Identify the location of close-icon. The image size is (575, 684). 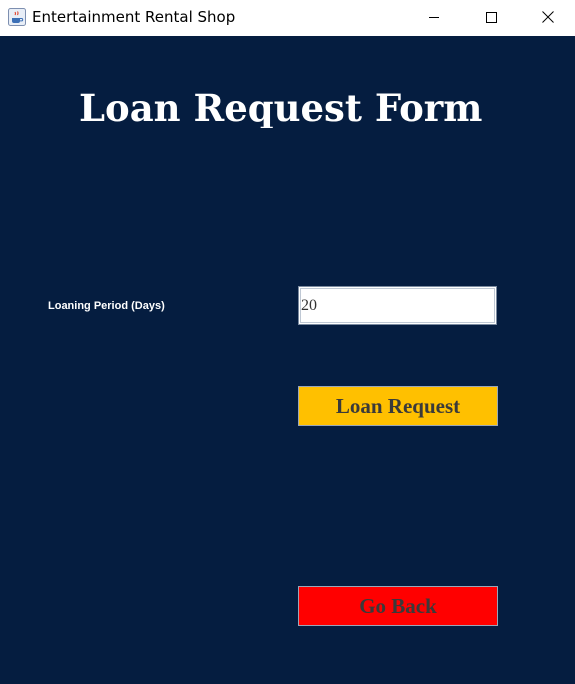
(547, 17).